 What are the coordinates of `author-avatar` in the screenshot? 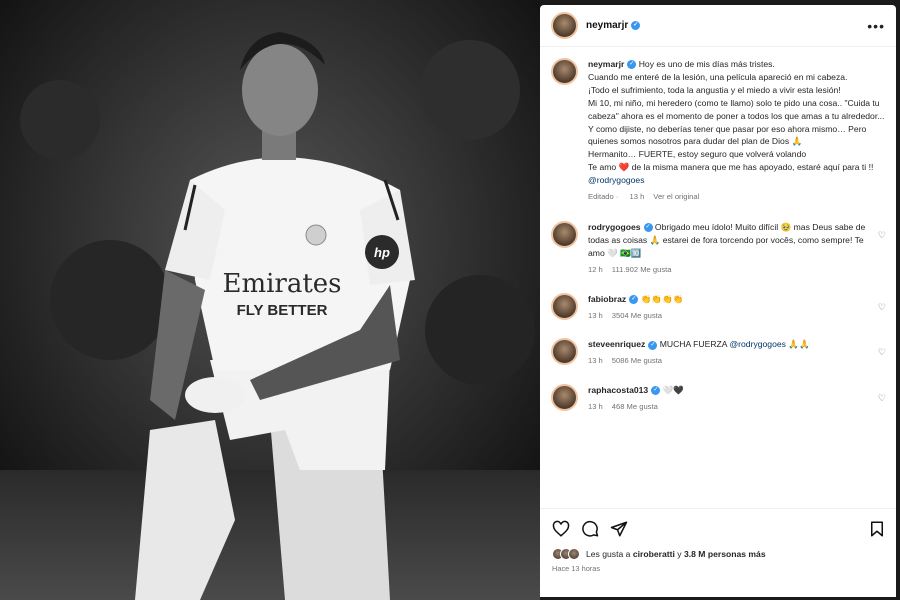 It's located at (564, 25).